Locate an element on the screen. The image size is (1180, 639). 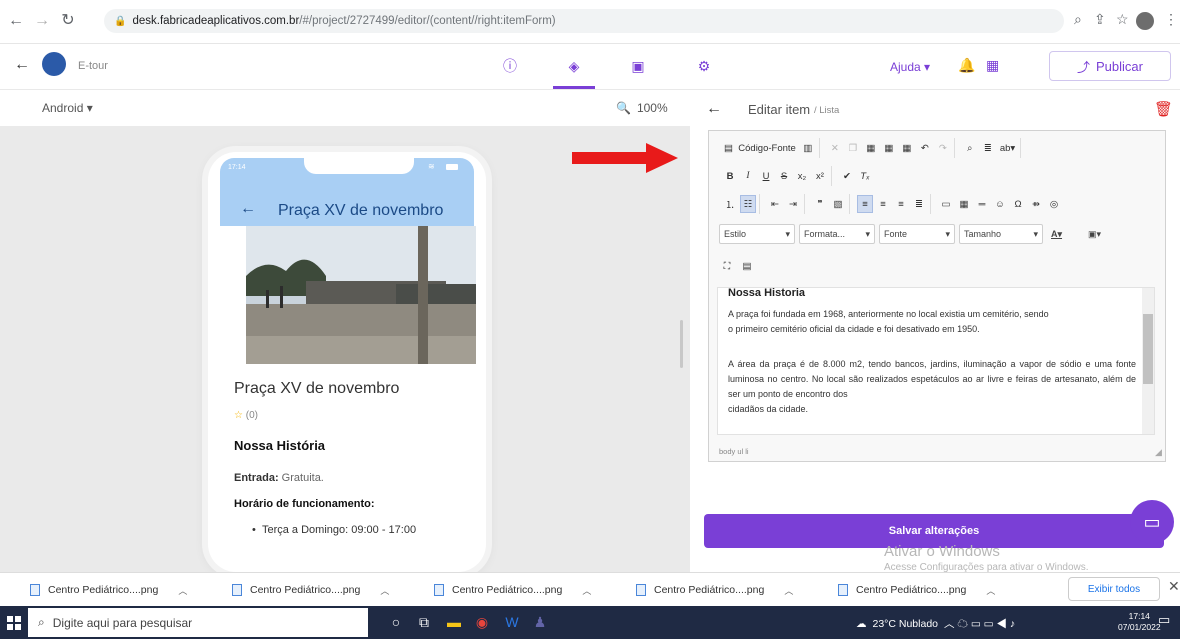
profile-avatar is located at coordinates (1145, 21).